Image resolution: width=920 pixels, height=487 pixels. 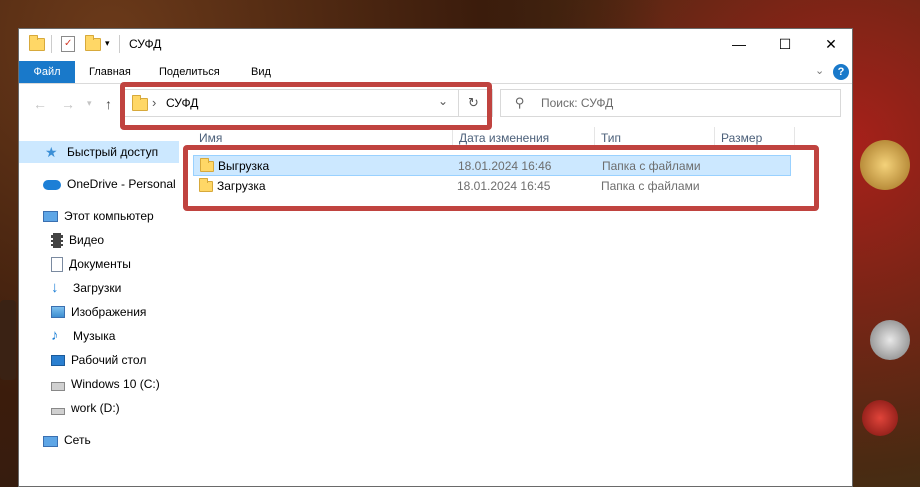 What do you see at coordinates (831, 44) in the screenshot?
I see `close-button: ✕` at bounding box center [831, 44].